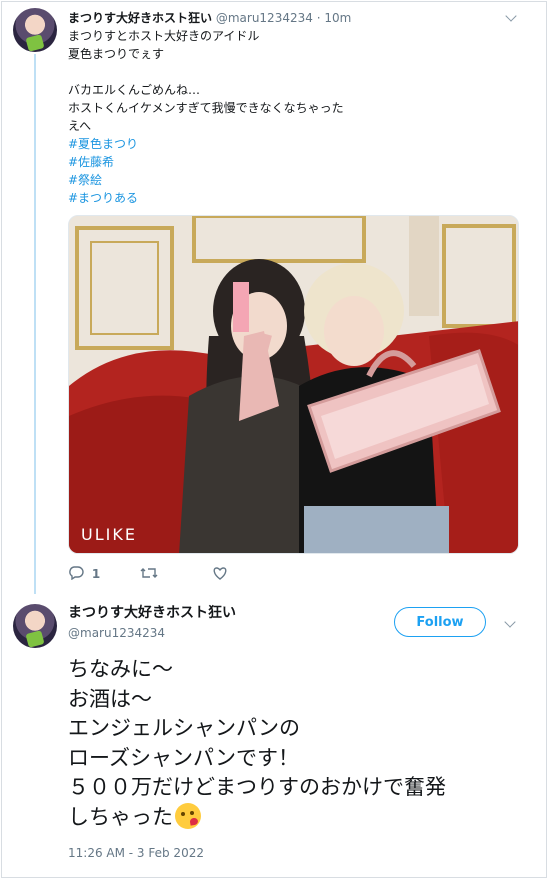 Image resolution: width=550 pixels, height=881 pixels. What do you see at coordinates (80, 126) in the screenshot?
I see `text-line: えへ` at bounding box center [80, 126].